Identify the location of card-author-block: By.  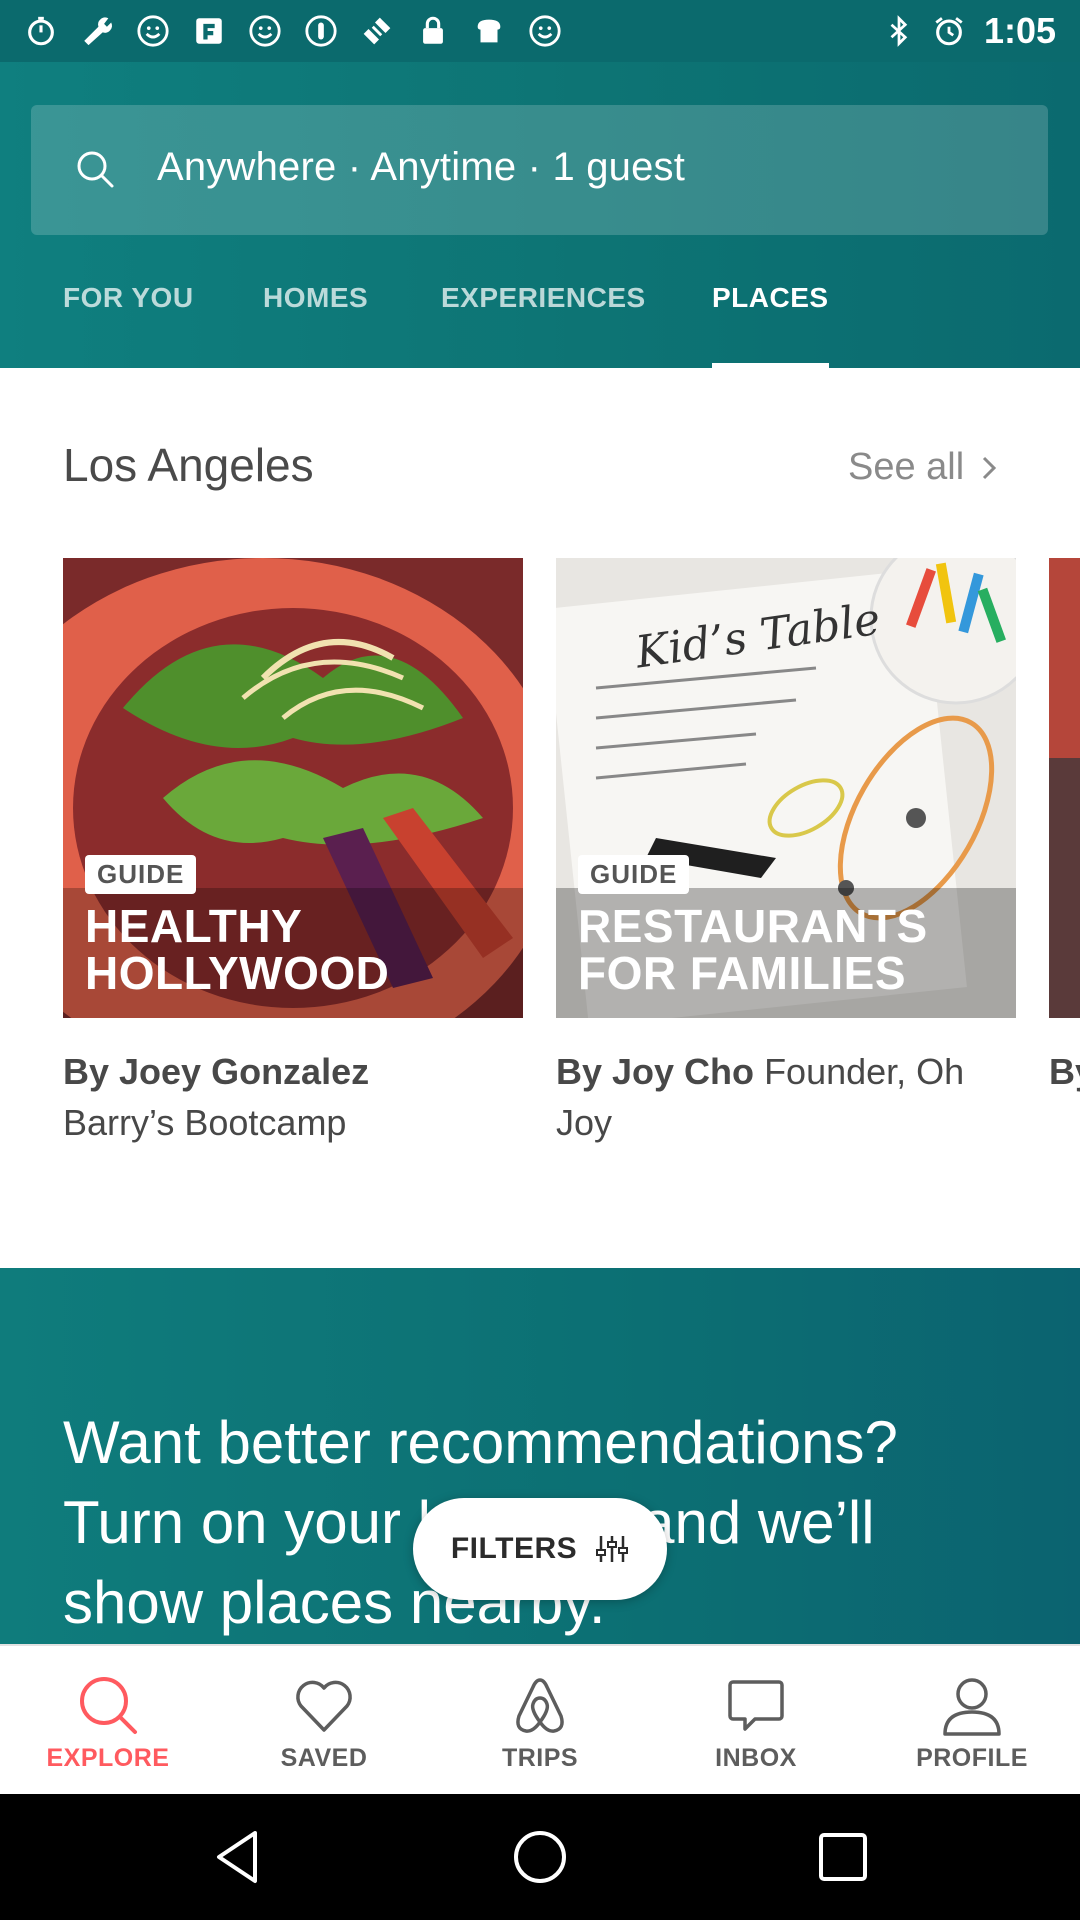
(1064, 1071).